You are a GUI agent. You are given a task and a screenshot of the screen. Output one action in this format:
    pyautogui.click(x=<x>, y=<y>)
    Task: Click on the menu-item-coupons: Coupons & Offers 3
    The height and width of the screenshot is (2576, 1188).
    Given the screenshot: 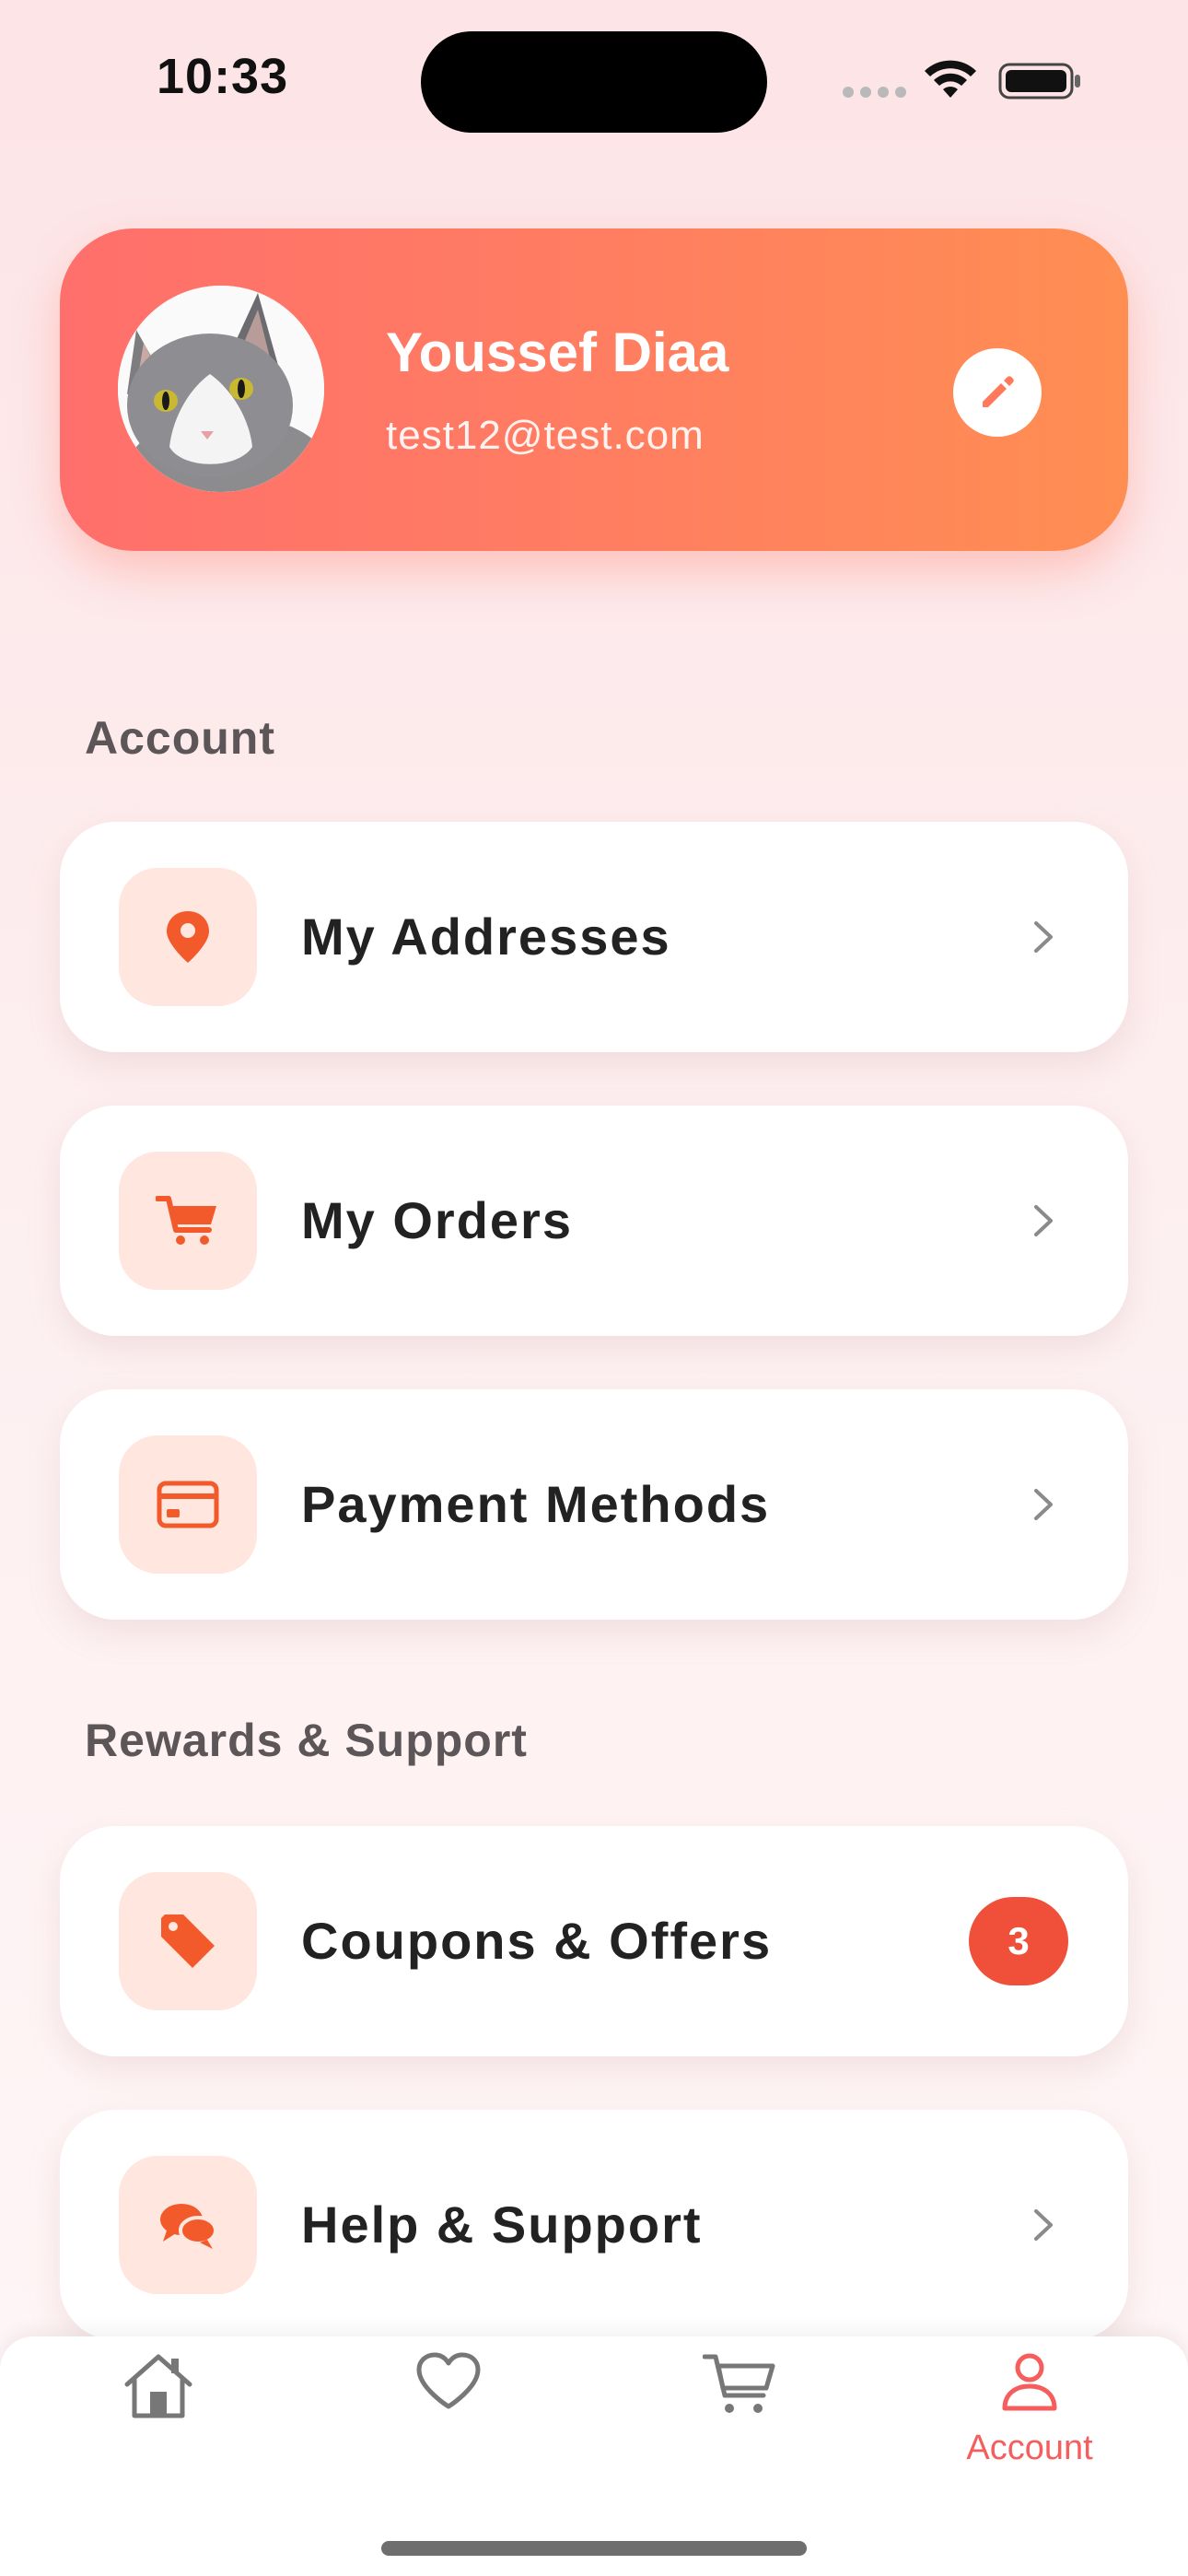 What is the action you would take?
    pyautogui.click(x=594, y=1941)
    